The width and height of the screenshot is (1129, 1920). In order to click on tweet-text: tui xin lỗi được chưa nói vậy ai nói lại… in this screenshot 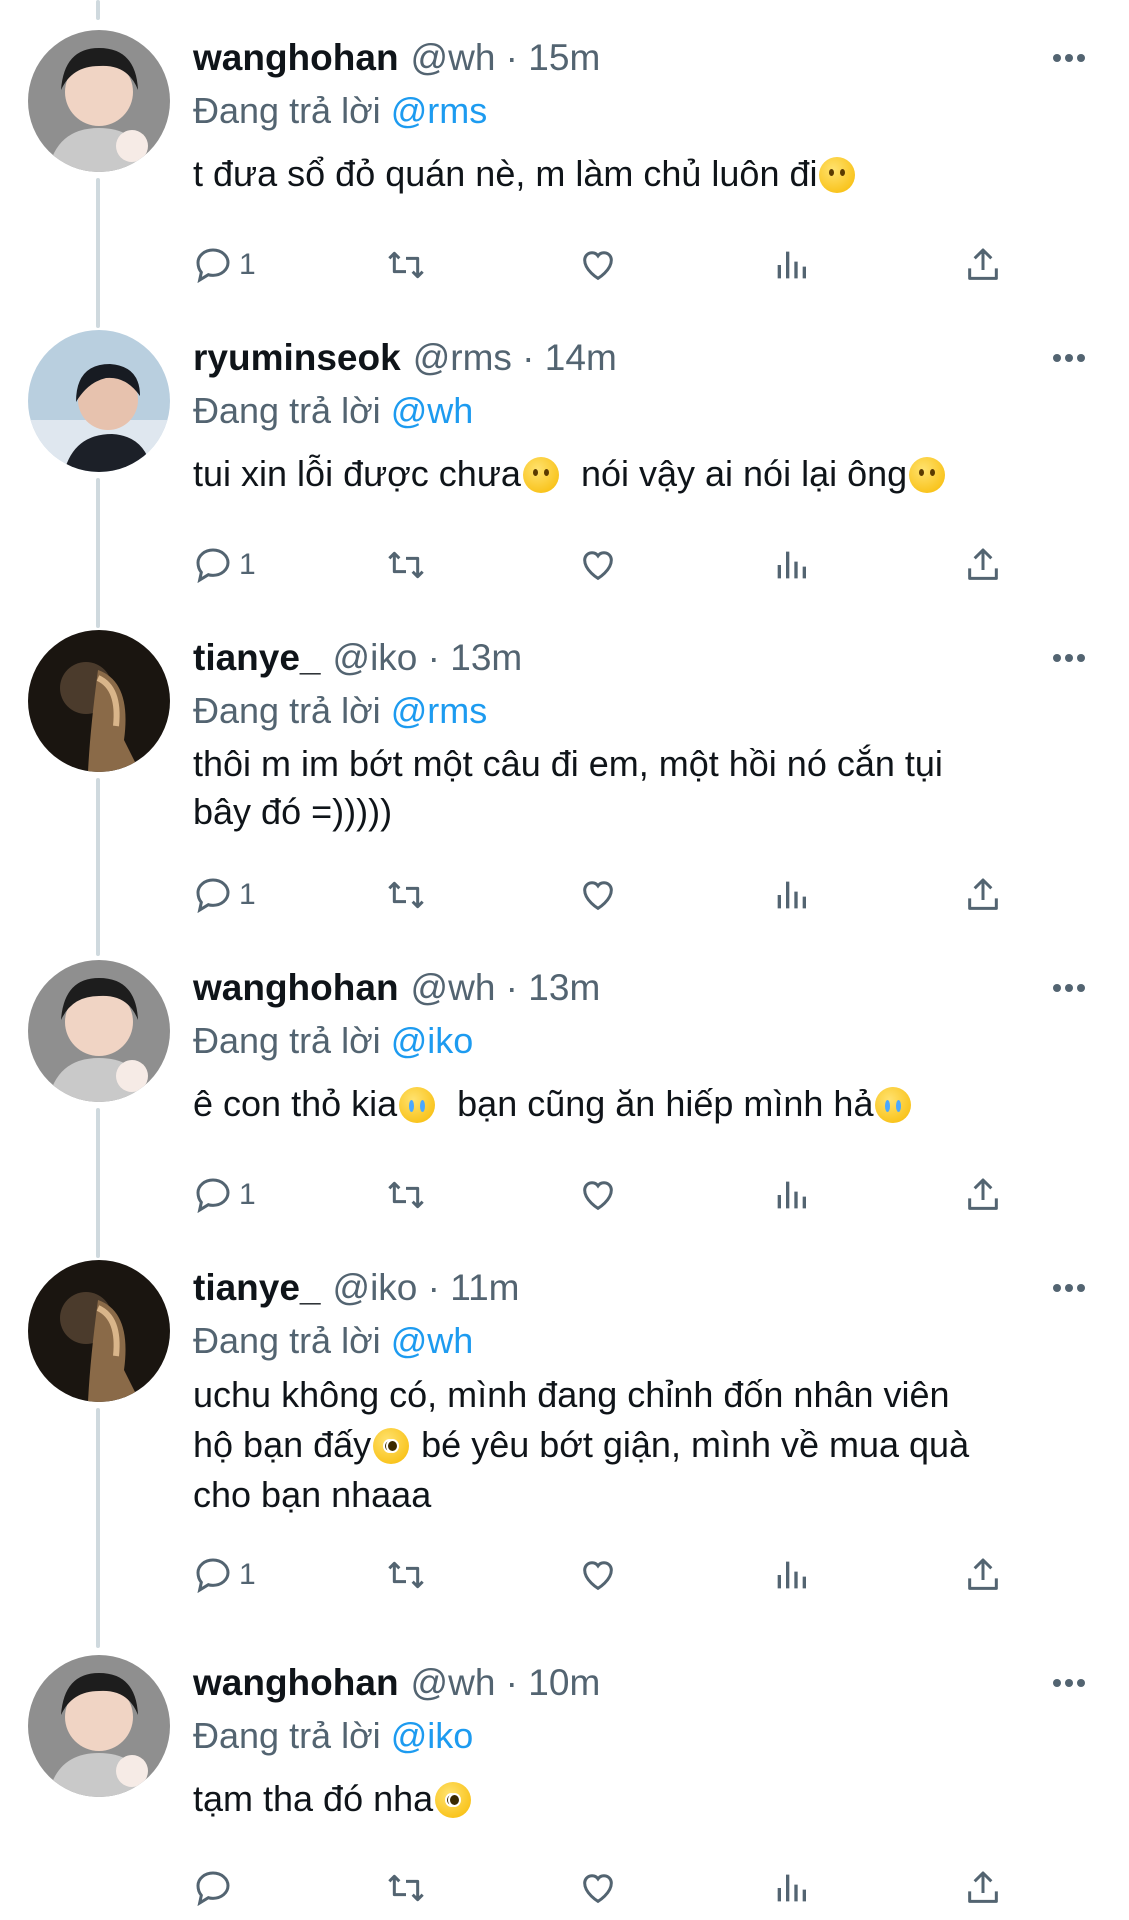, I will do `click(646, 474)`.